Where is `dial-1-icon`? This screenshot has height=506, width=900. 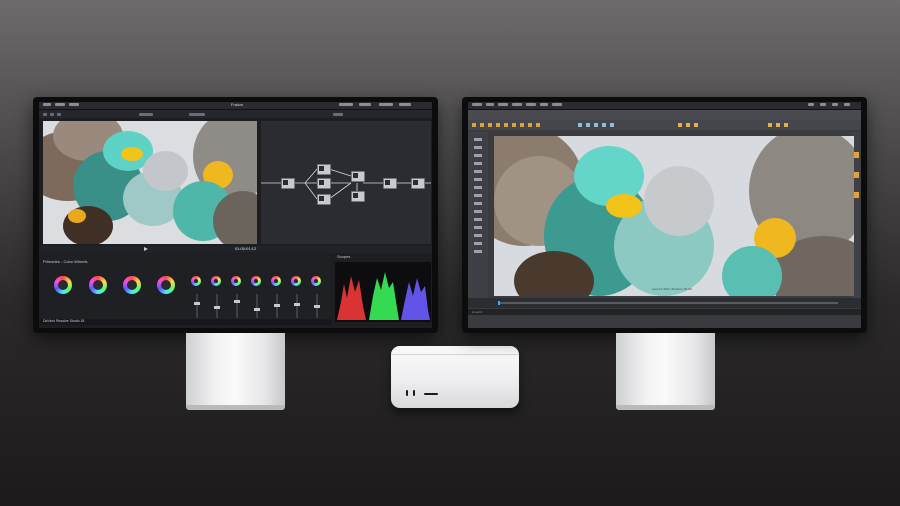
dial-1-icon is located at coordinates (196, 281).